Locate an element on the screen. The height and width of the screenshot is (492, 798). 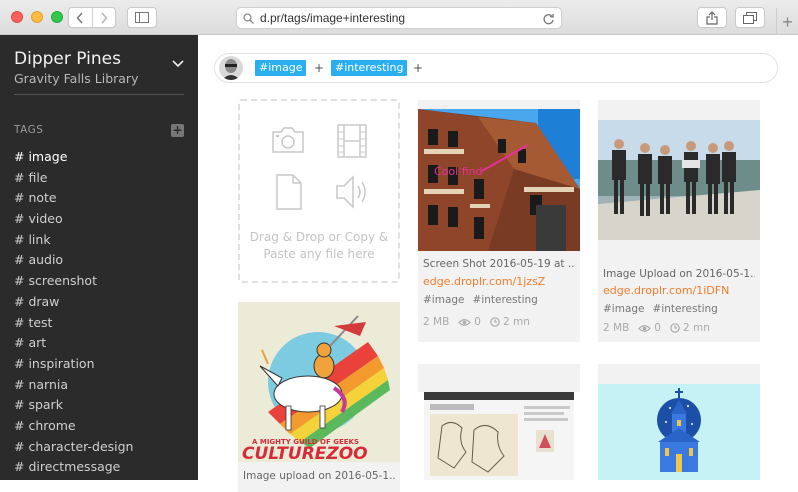
sidebar-item-draw: # draw is located at coordinates (73, 304).